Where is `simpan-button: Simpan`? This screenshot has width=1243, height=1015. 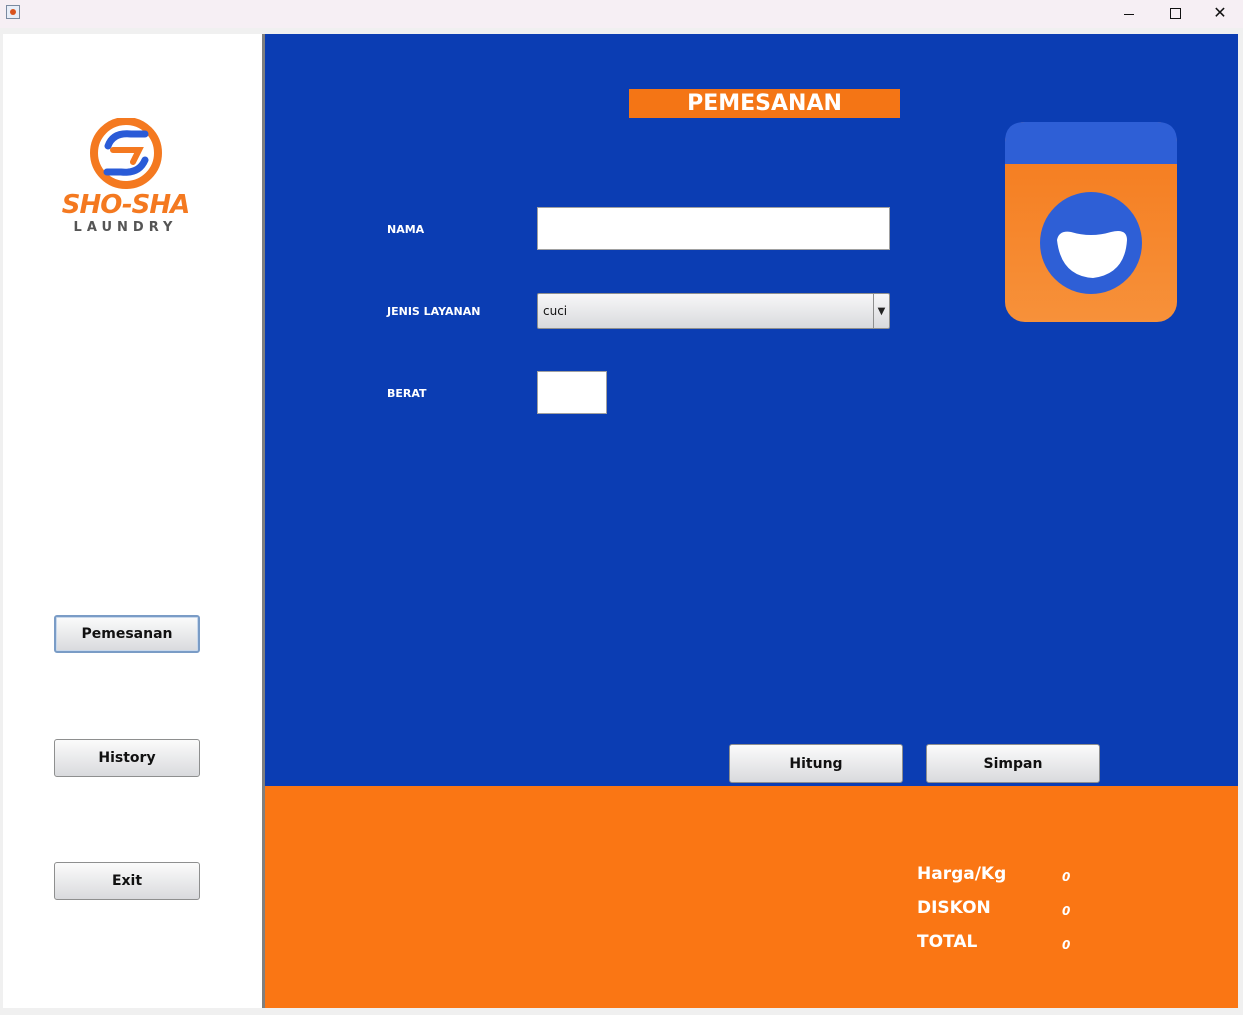
simpan-button: Simpan is located at coordinates (1013, 763).